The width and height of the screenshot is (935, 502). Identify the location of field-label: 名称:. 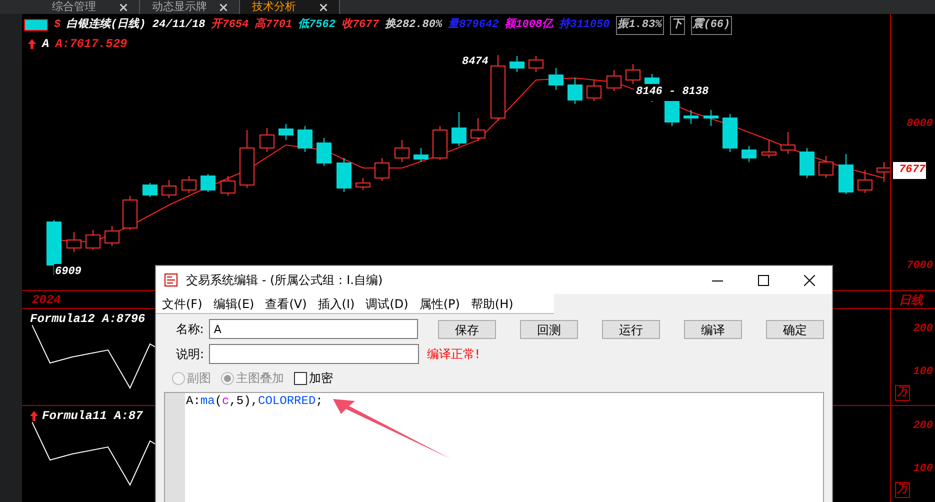
(189, 329).